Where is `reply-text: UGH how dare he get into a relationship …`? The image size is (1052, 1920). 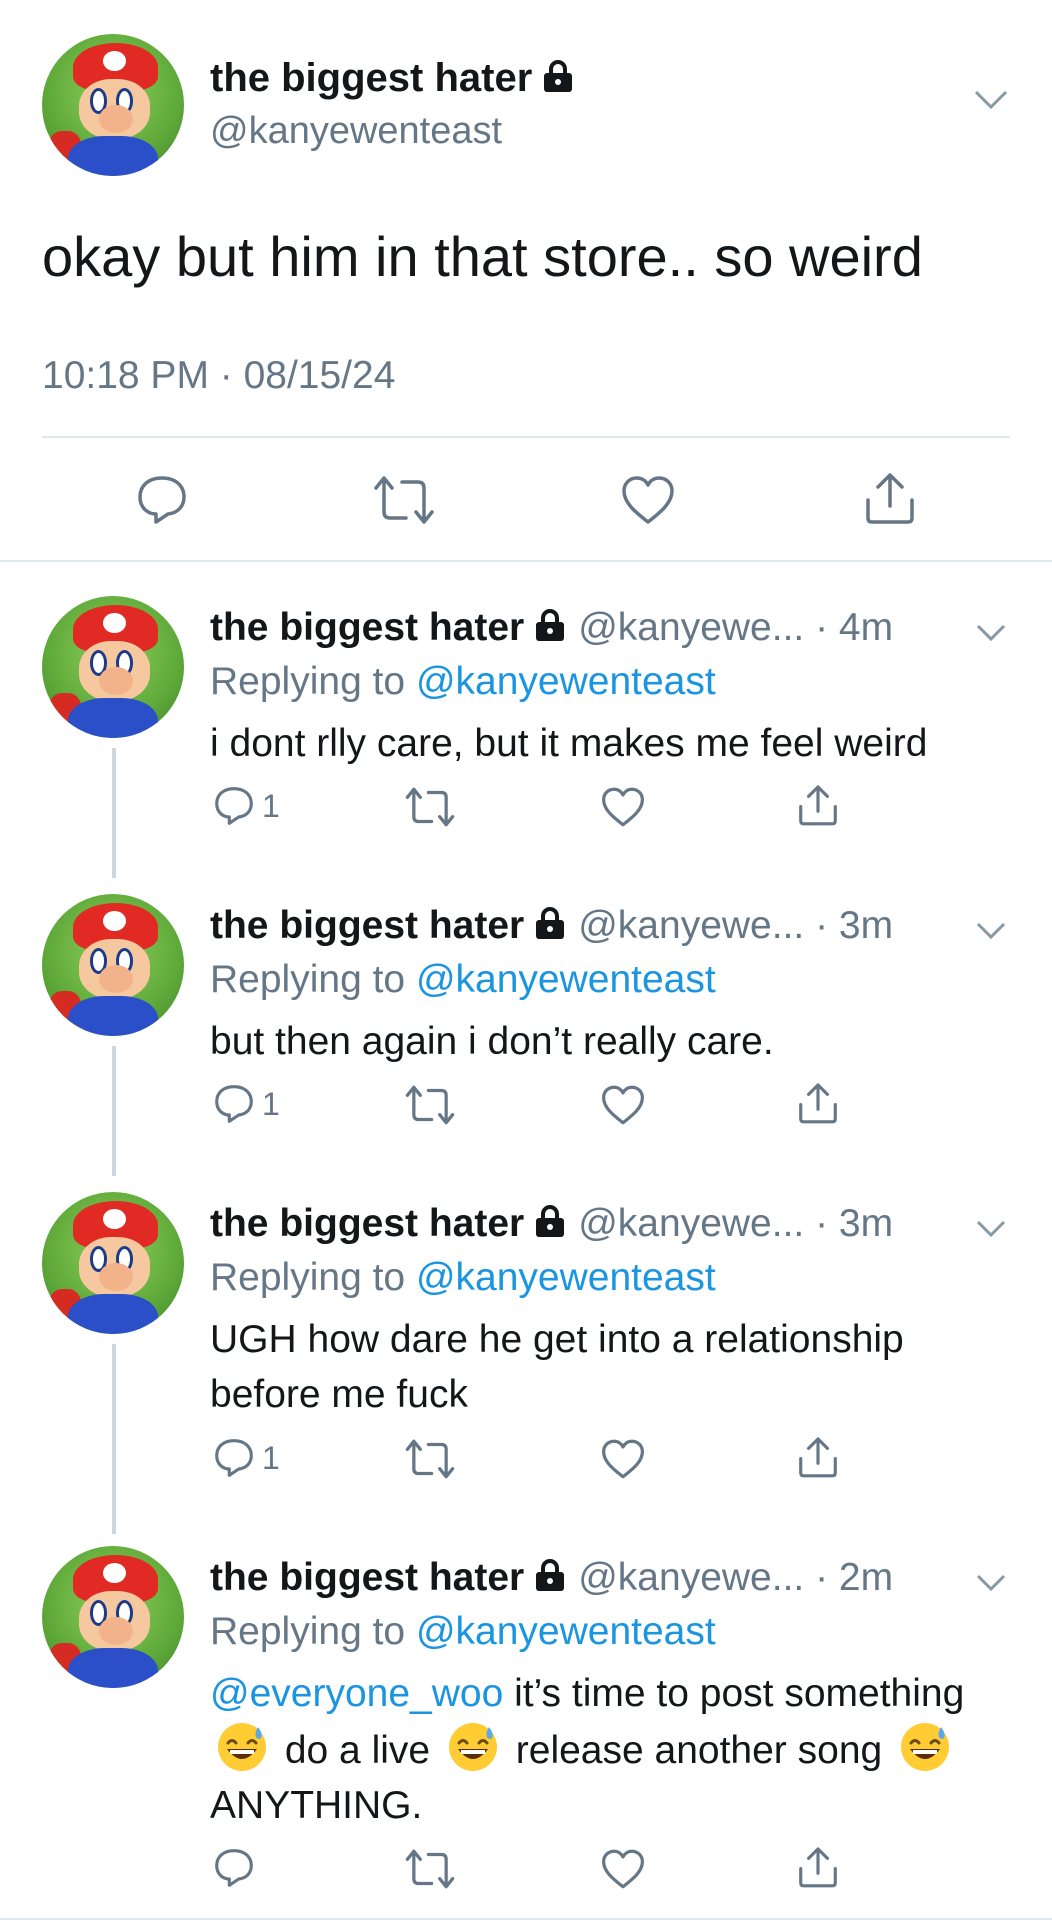 reply-text: UGH how dare he get into a relationship … is located at coordinates (557, 1367).